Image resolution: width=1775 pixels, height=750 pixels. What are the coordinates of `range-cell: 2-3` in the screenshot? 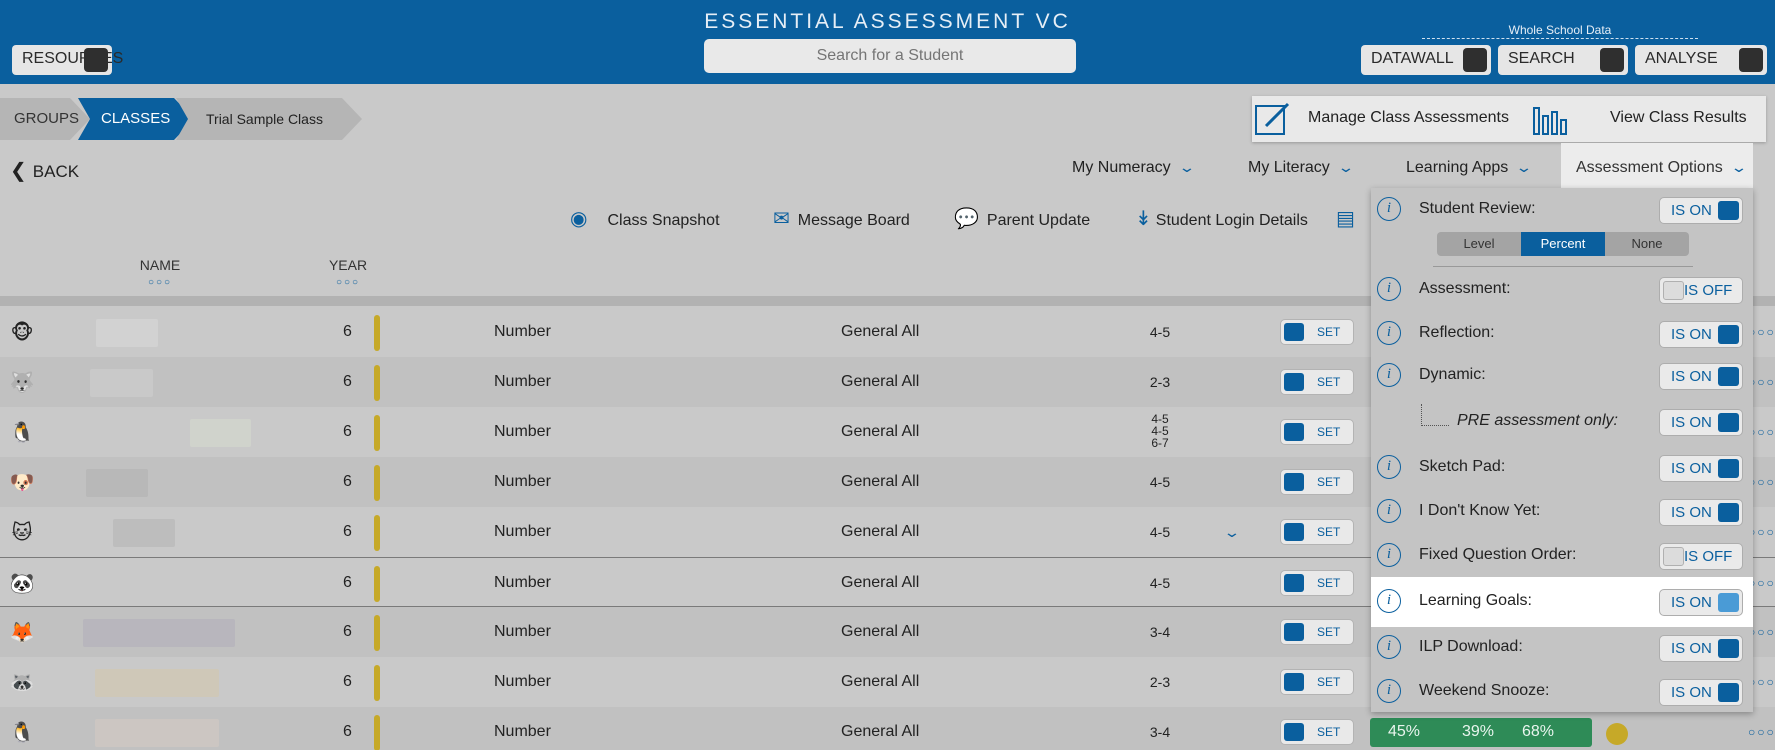 It's located at (1160, 382).